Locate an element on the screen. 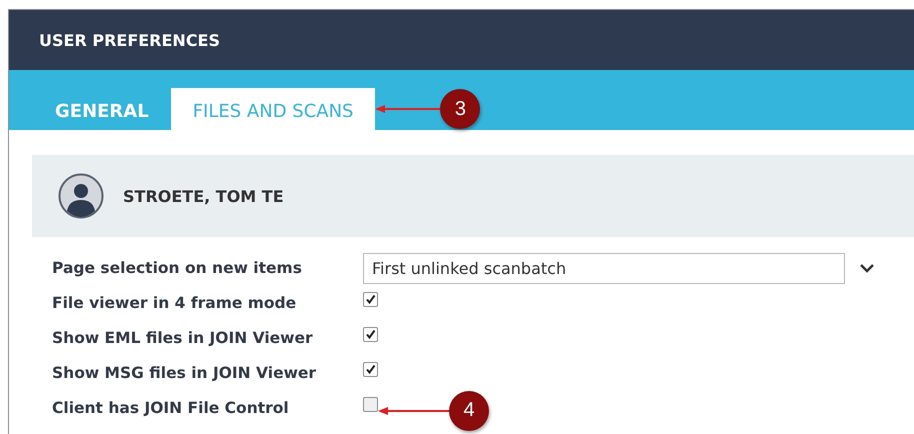 This screenshot has width=914, height=434. user-name: STROETE, TOM TE is located at coordinates (203, 196).